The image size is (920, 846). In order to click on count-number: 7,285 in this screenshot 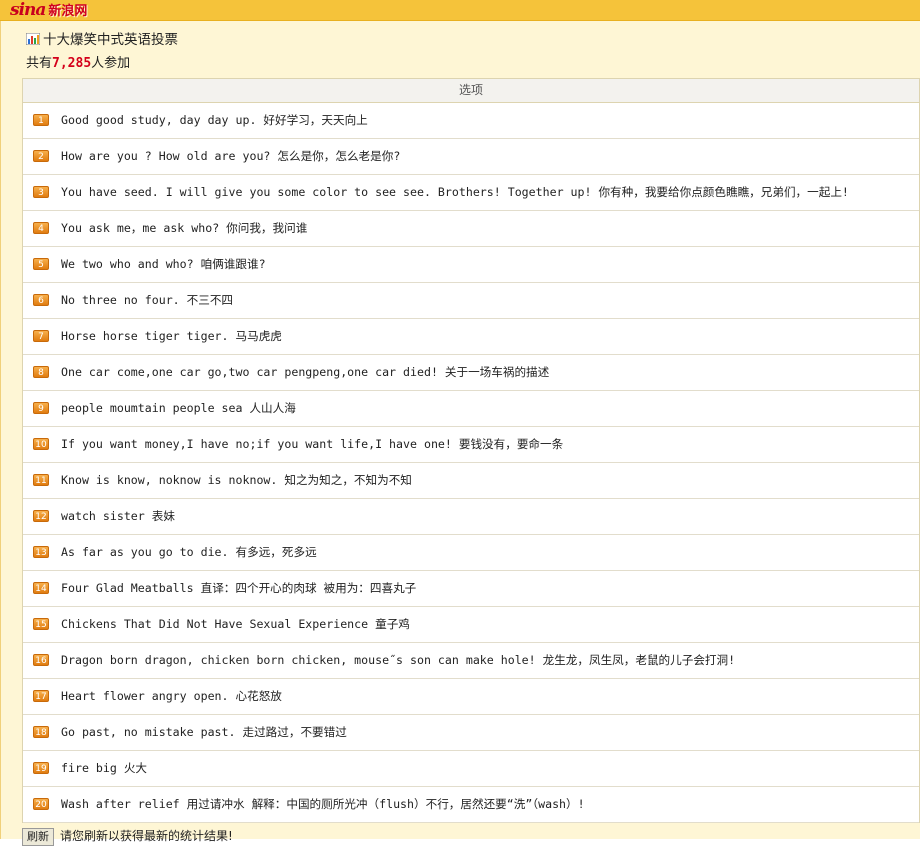, I will do `click(72, 63)`.